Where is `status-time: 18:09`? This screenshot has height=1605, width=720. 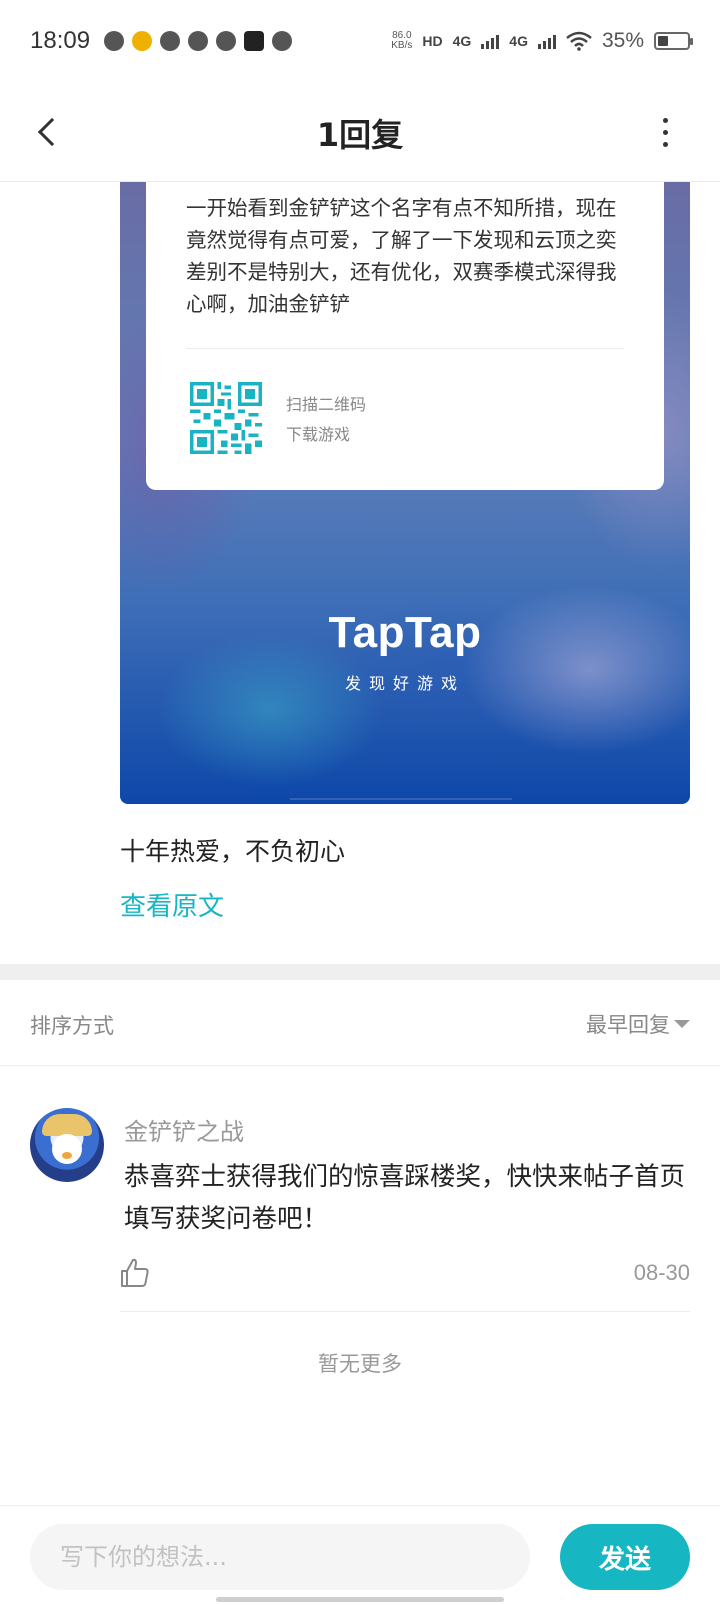
status-time: 18:09 is located at coordinates (60, 40).